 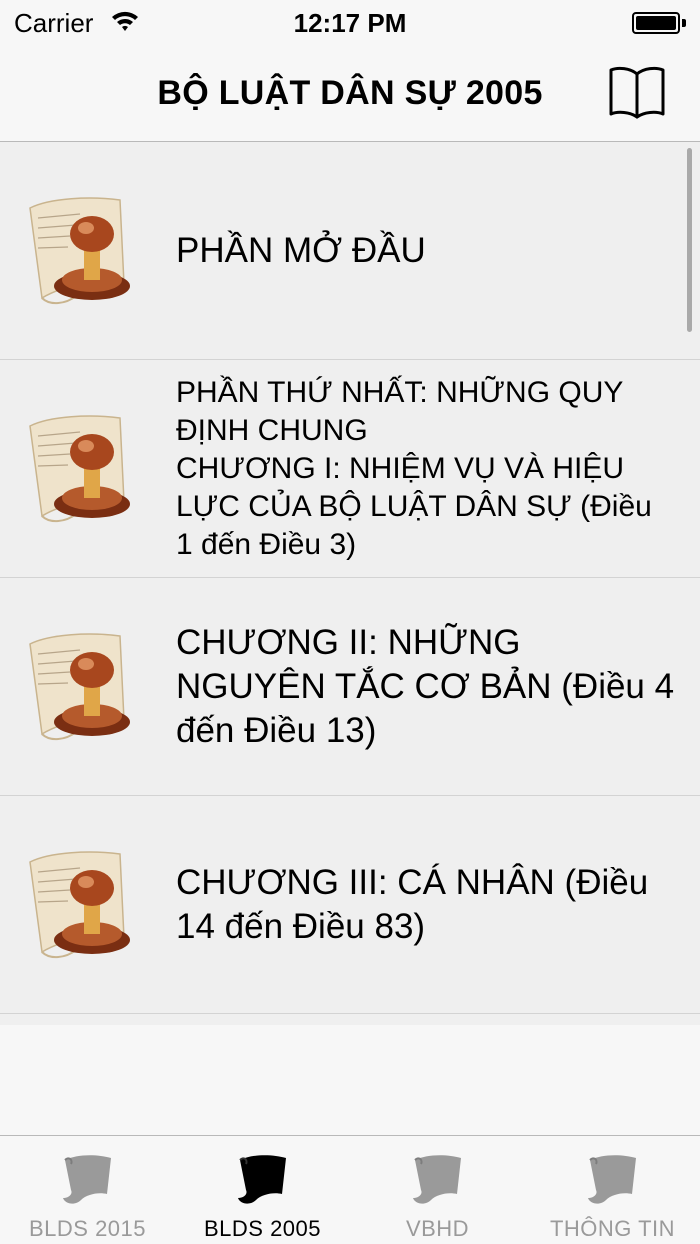 I want to click on navigation-bar: BỘ LUẬT DÂN SỰ 2005, so click(x=350, y=94).